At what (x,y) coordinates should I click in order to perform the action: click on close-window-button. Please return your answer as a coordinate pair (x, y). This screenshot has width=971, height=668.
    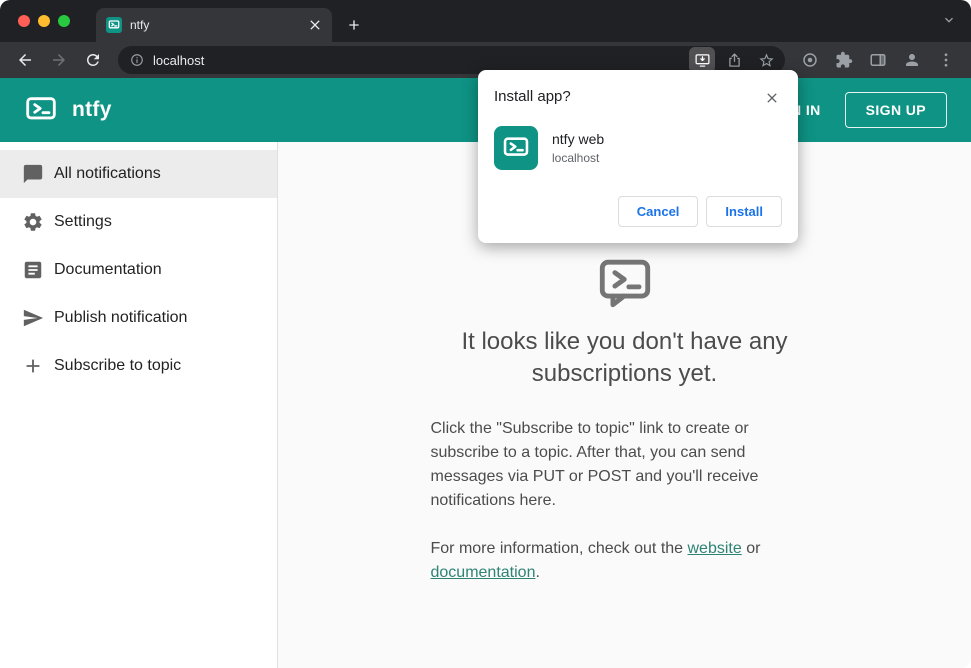
    Looking at the image, I should click on (24, 21).